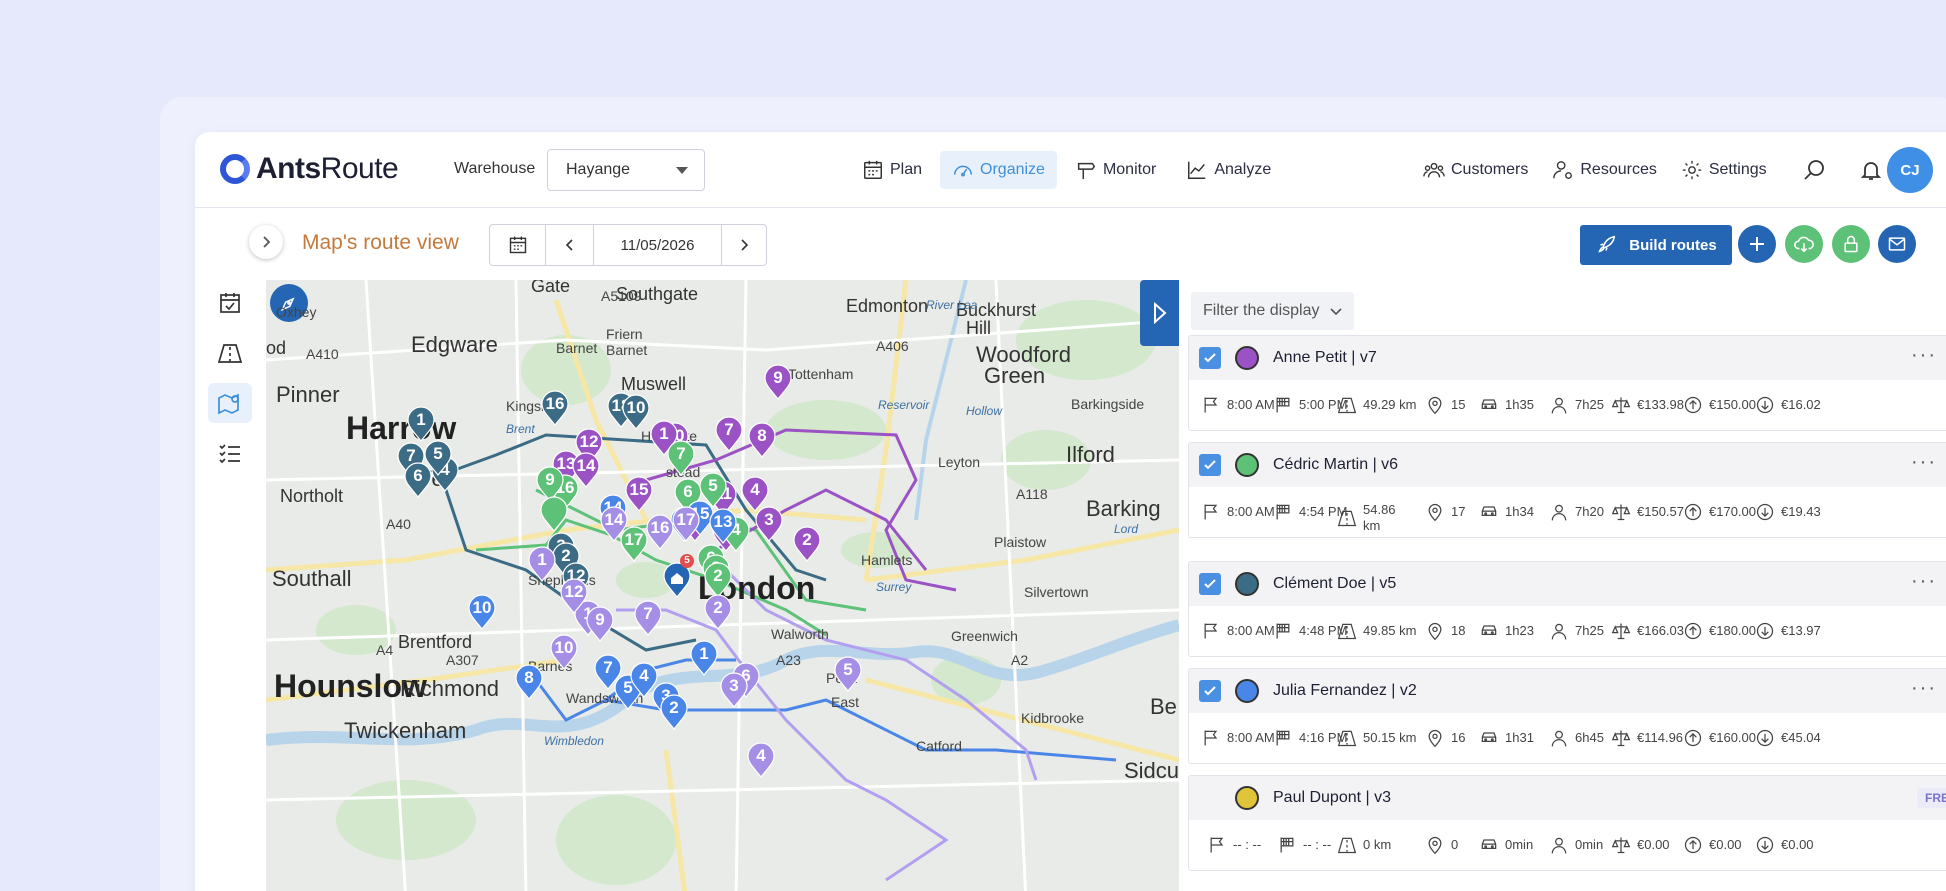 The image size is (1946, 891). Describe the element at coordinates (230, 303) in the screenshot. I see `sidebar-item-planning` at that location.